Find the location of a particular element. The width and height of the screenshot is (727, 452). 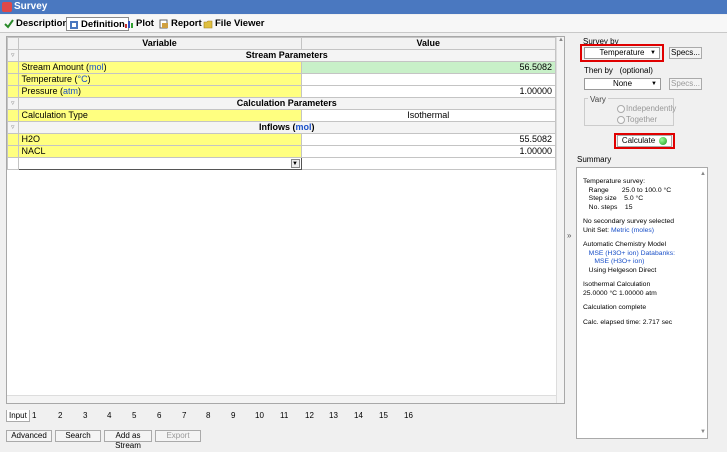

h2o-value: 55.5082 is located at coordinates (428, 139).